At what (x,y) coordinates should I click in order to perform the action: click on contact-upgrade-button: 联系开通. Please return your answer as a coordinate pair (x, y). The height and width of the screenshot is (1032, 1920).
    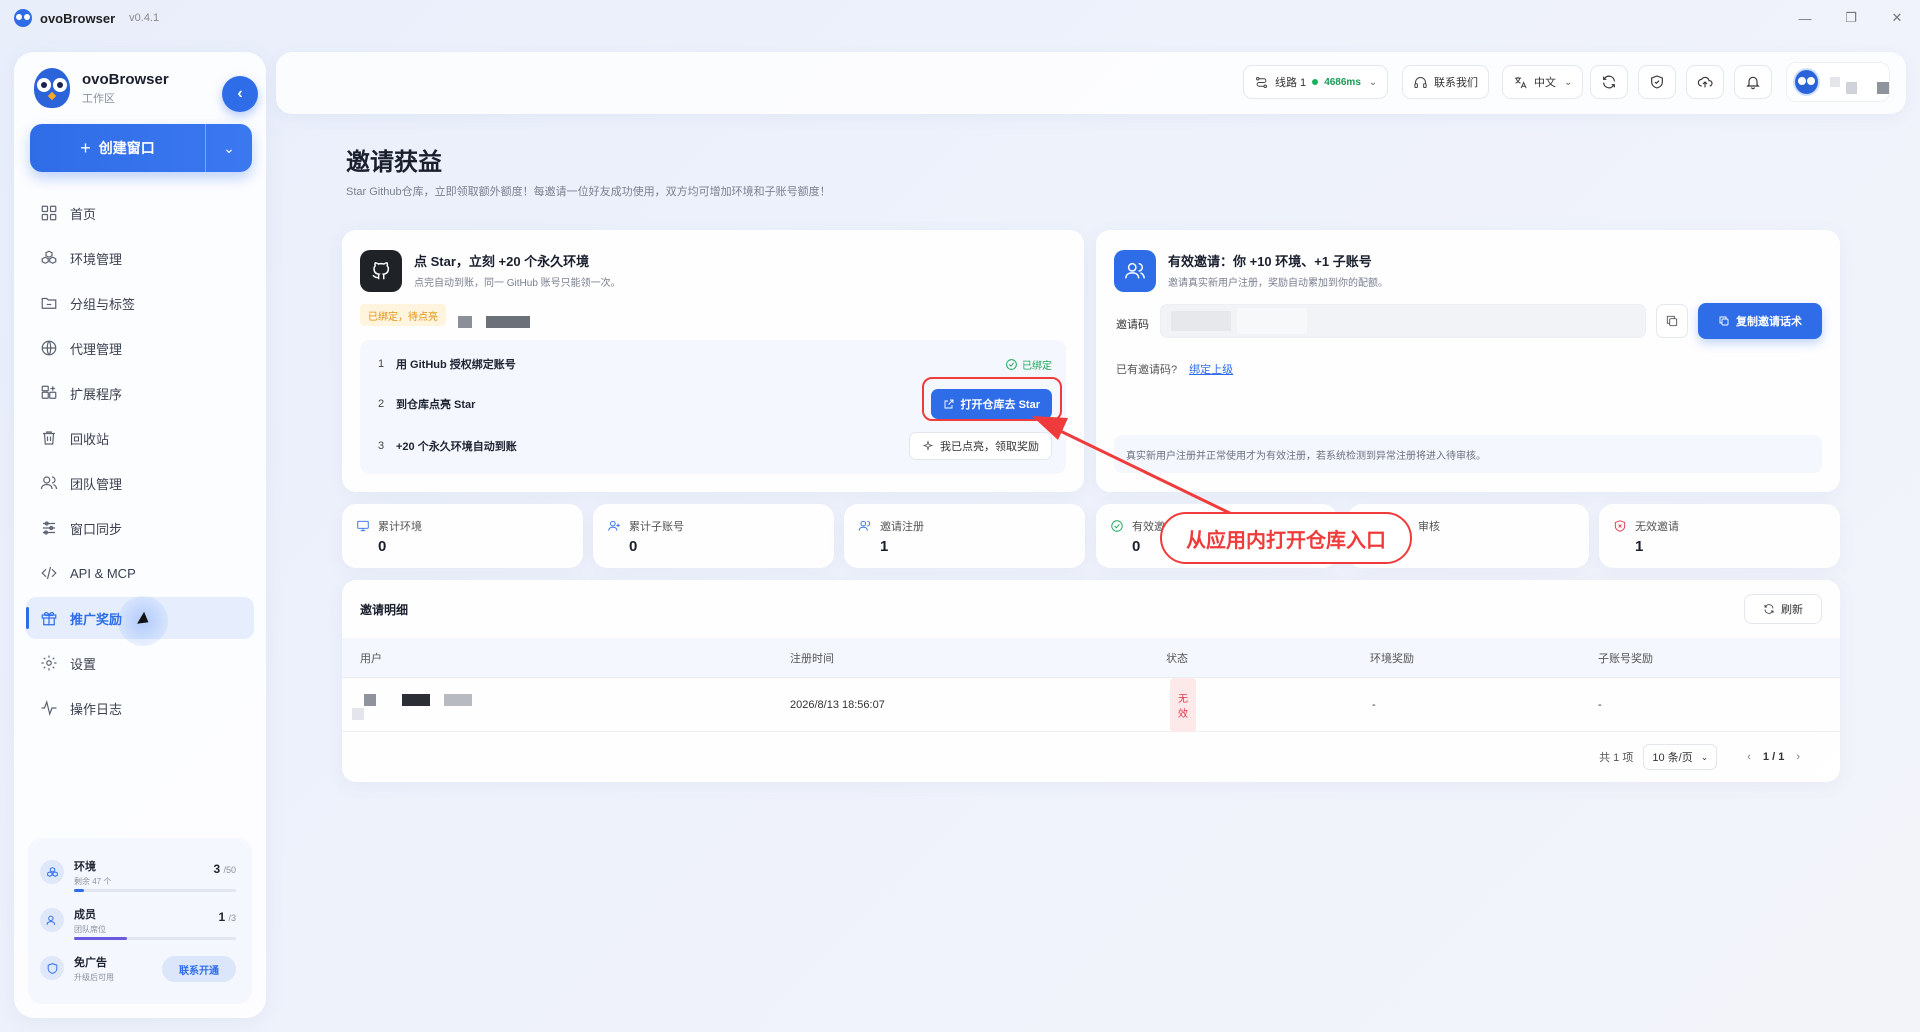
    Looking at the image, I should click on (199, 969).